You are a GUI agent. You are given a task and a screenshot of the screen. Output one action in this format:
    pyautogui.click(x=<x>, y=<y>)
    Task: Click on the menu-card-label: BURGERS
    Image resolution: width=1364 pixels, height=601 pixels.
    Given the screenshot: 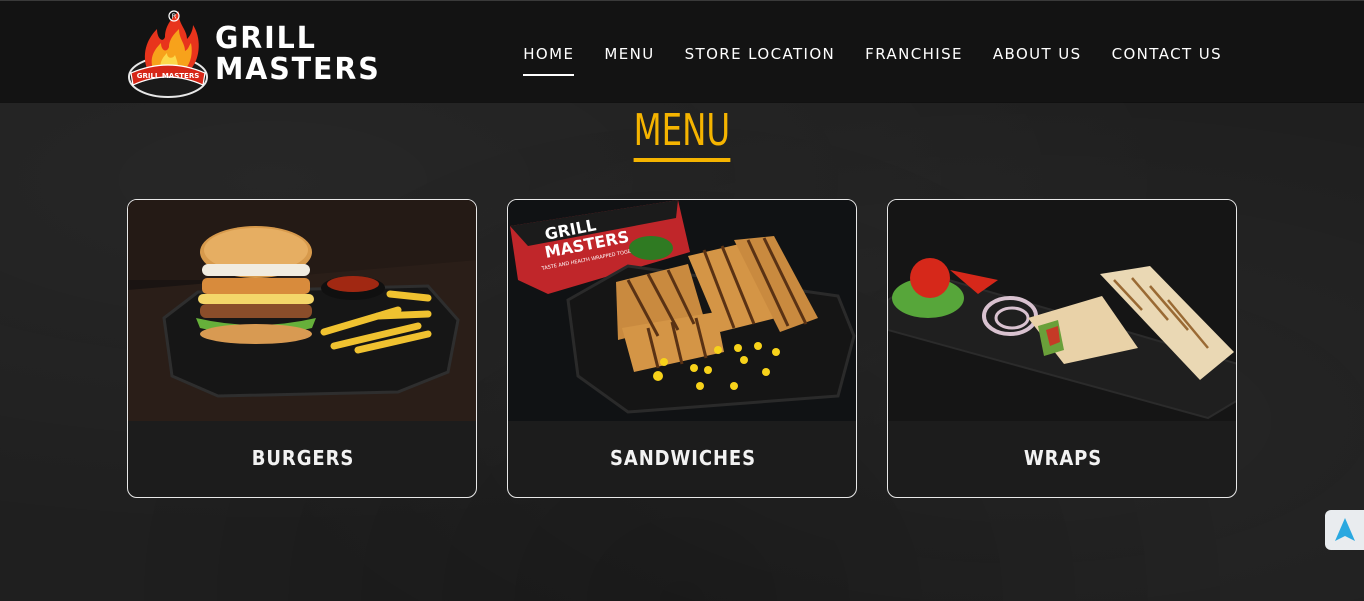 What is the action you would take?
    pyautogui.click(x=303, y=458)
    